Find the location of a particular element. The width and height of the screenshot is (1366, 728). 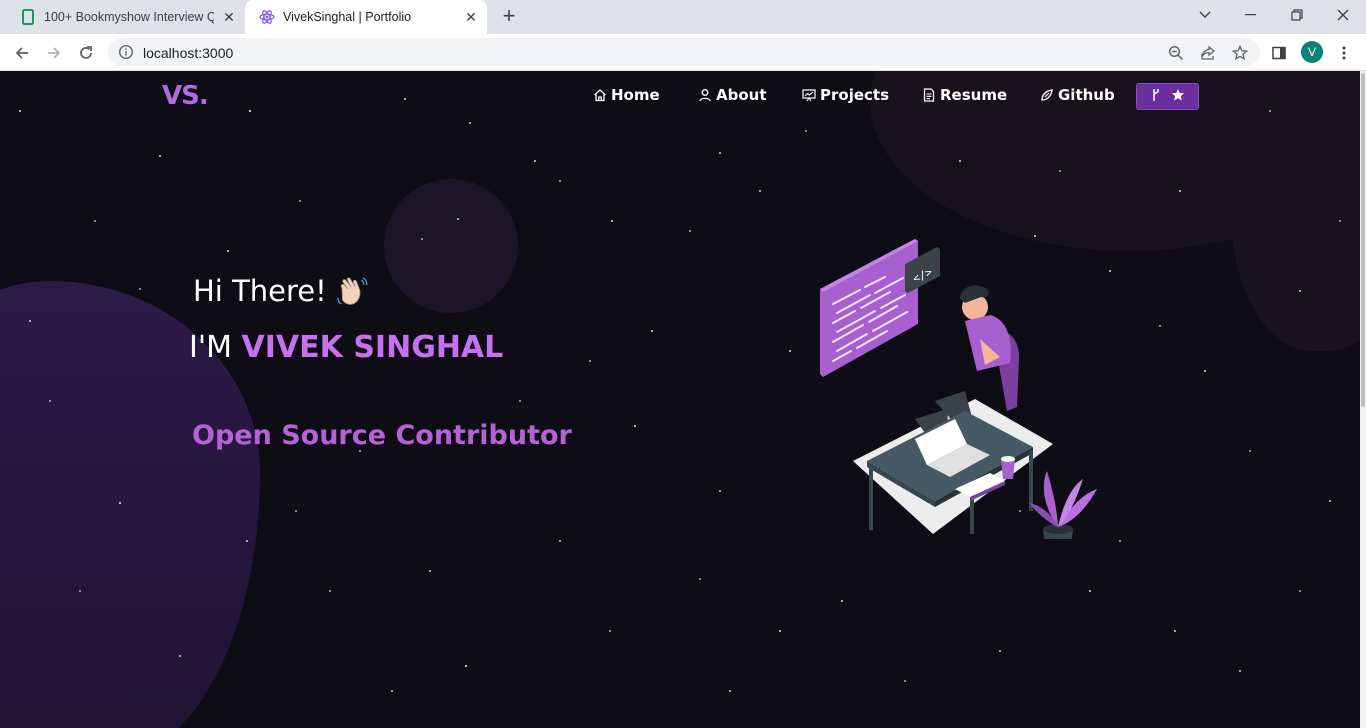

document-icon is located at coordinates (929, 95).